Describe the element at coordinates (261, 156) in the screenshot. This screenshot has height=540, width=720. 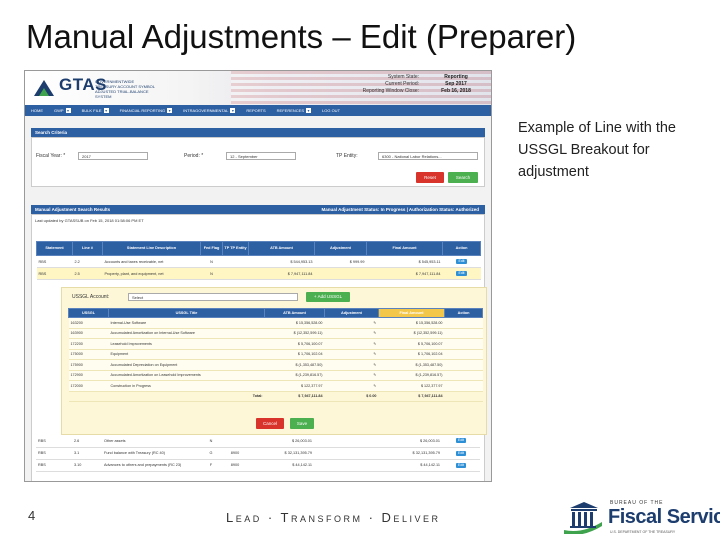
I see `period-select: 12 - September` at that location.